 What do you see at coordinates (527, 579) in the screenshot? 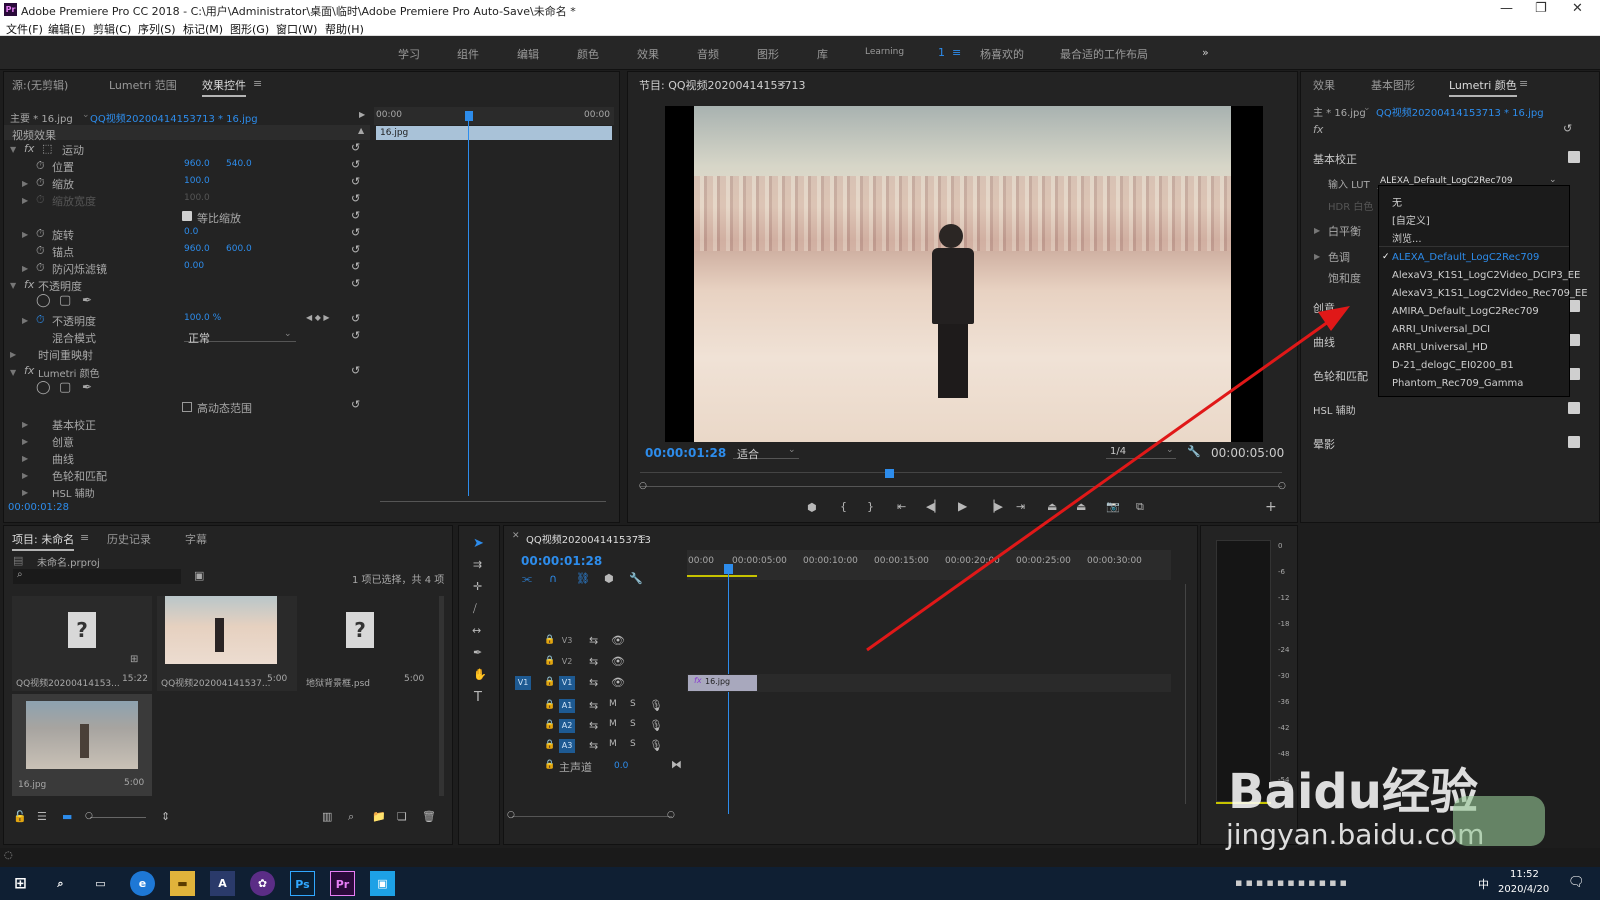
I see `nest-icon: ⫘` at bounding box center [527, 579].